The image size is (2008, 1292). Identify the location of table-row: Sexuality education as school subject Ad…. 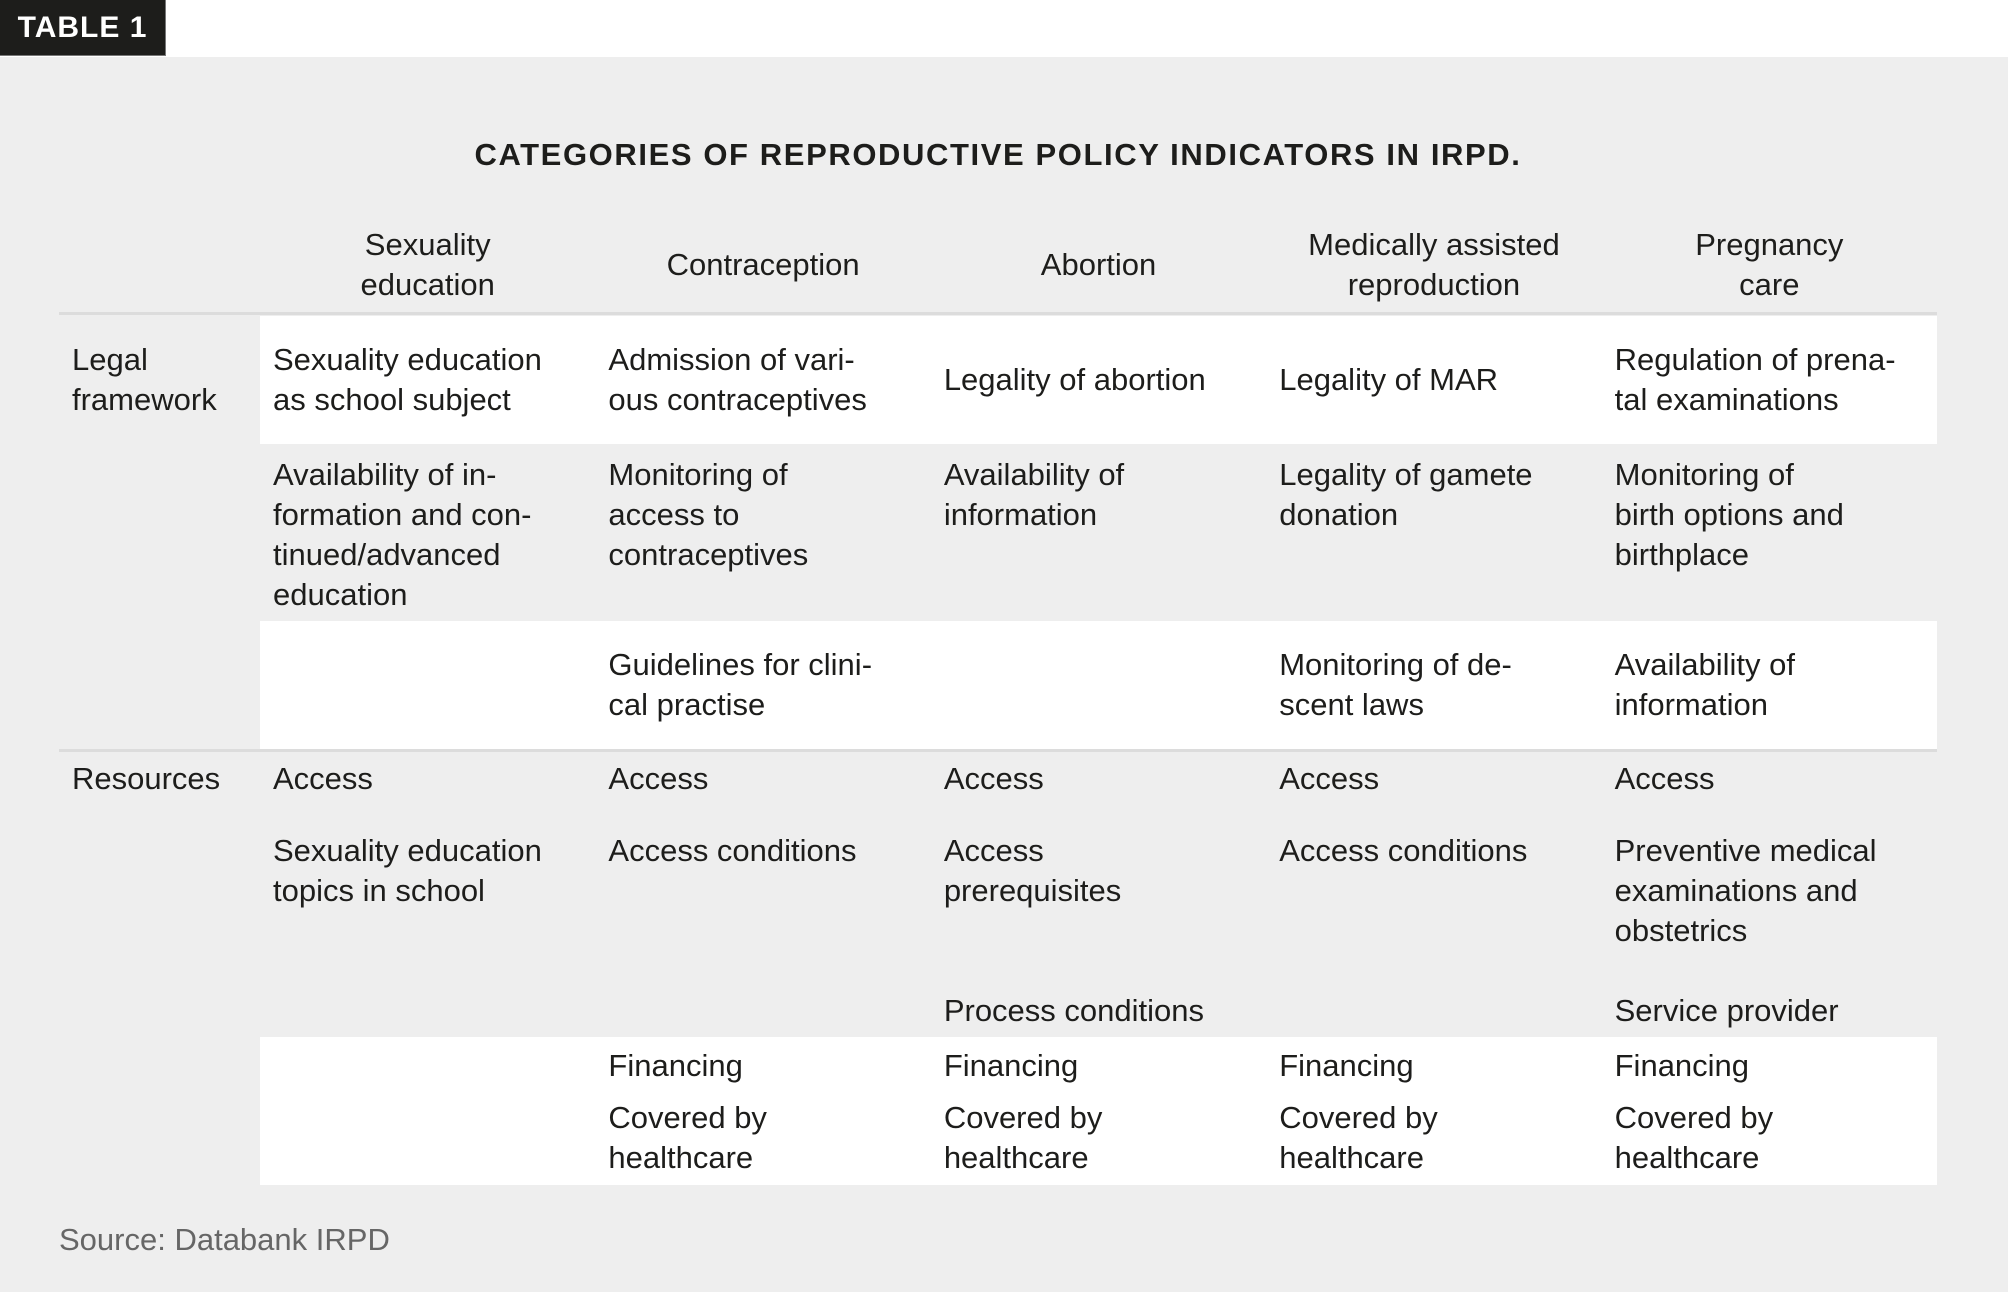
(1098, 380).